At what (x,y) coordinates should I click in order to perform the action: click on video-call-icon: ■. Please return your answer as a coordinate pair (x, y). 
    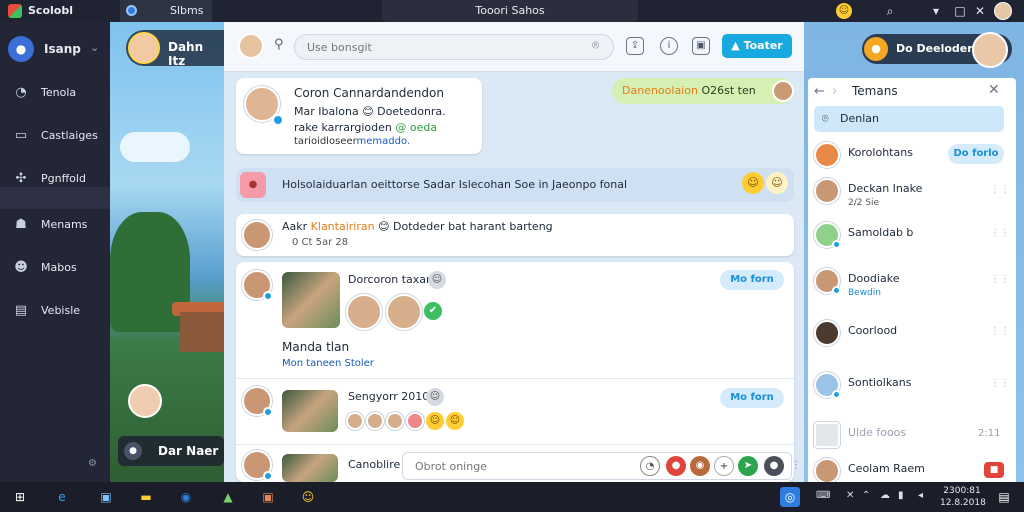
    Looking at the image, I should click on (994, 470).